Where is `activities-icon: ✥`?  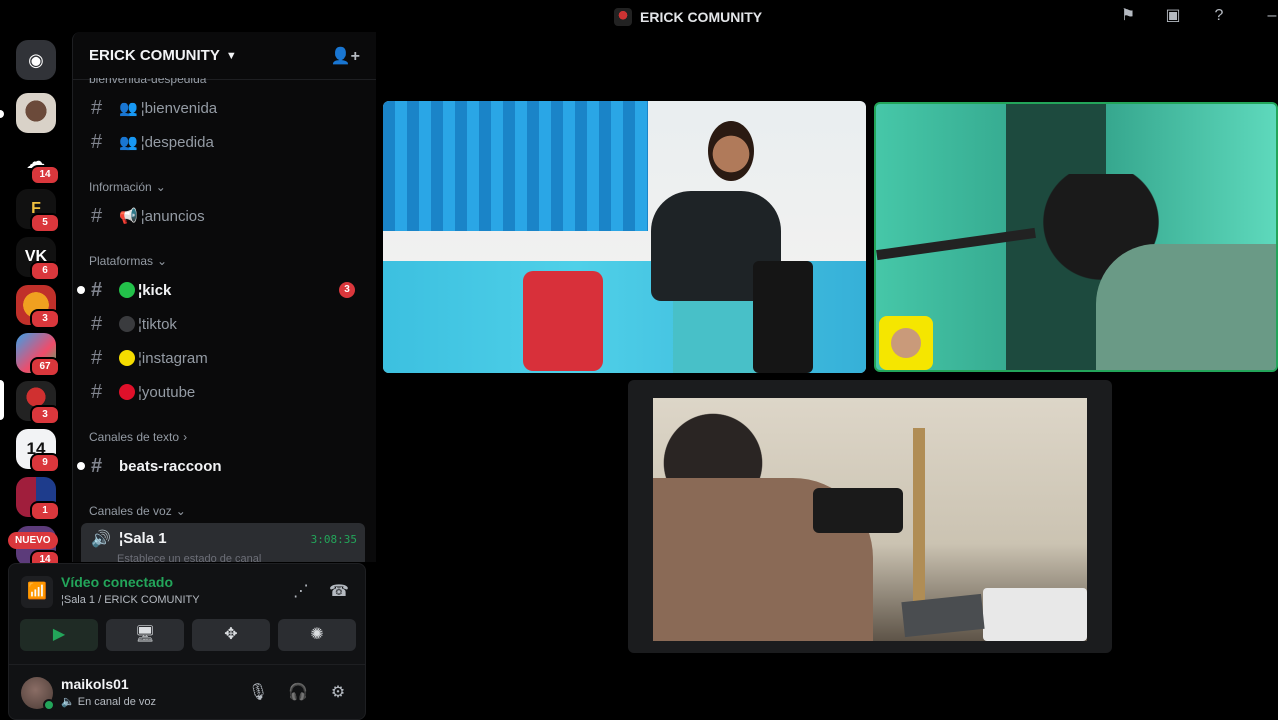 activities-icon: ✥ is located at coordinates (231, 634).